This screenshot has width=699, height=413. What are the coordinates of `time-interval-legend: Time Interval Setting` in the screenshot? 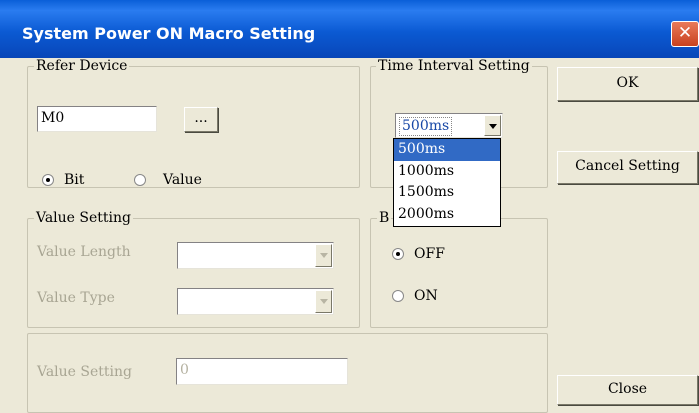 It's located at (454, 66).